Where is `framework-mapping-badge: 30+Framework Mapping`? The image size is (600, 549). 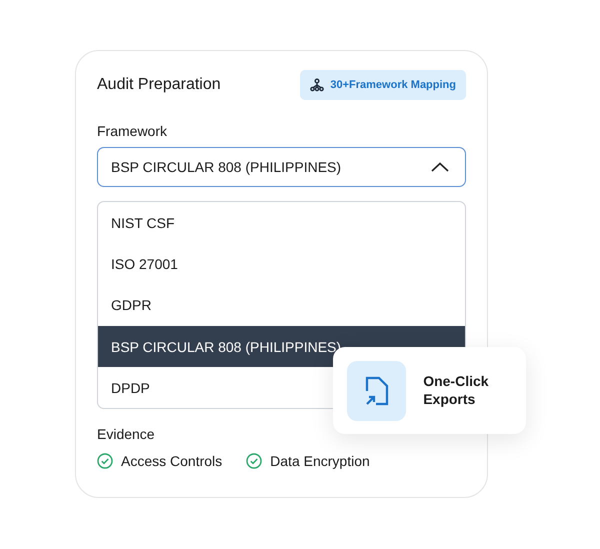 framework-mapping-badge: 30+Framework Mapping is located at coordinates (383, 85).